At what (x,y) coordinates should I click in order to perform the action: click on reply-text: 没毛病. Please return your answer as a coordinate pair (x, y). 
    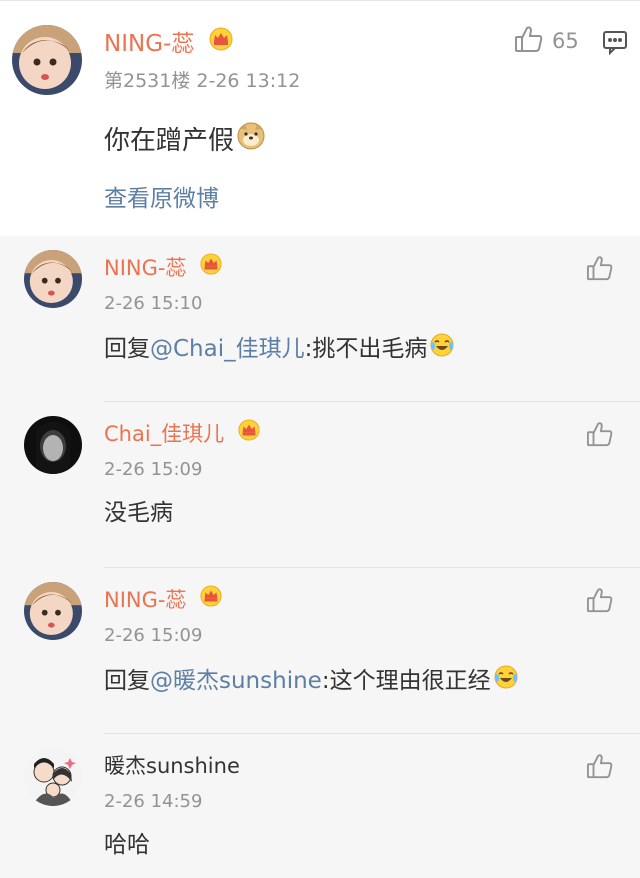
    Looking at the image, I should click on (138, 513).